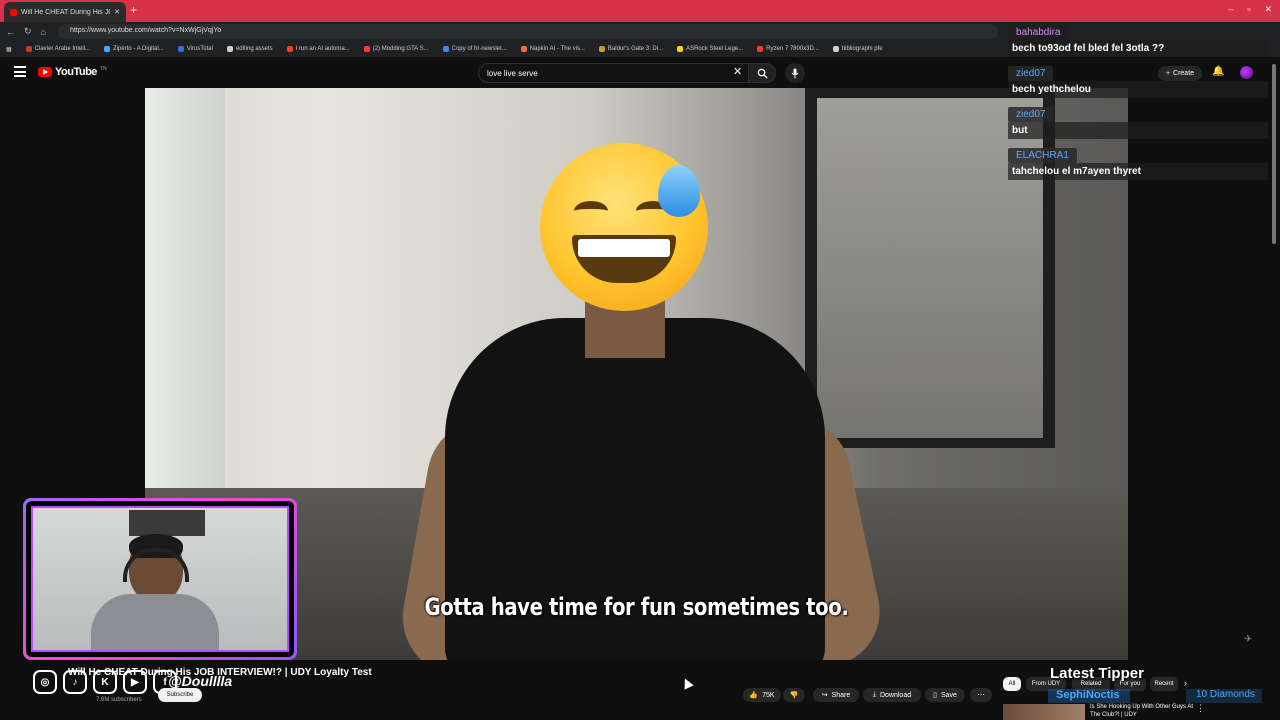 The image size is (1280, 720). I want to click on clear-search-icon: ✕, so click(737, 71).